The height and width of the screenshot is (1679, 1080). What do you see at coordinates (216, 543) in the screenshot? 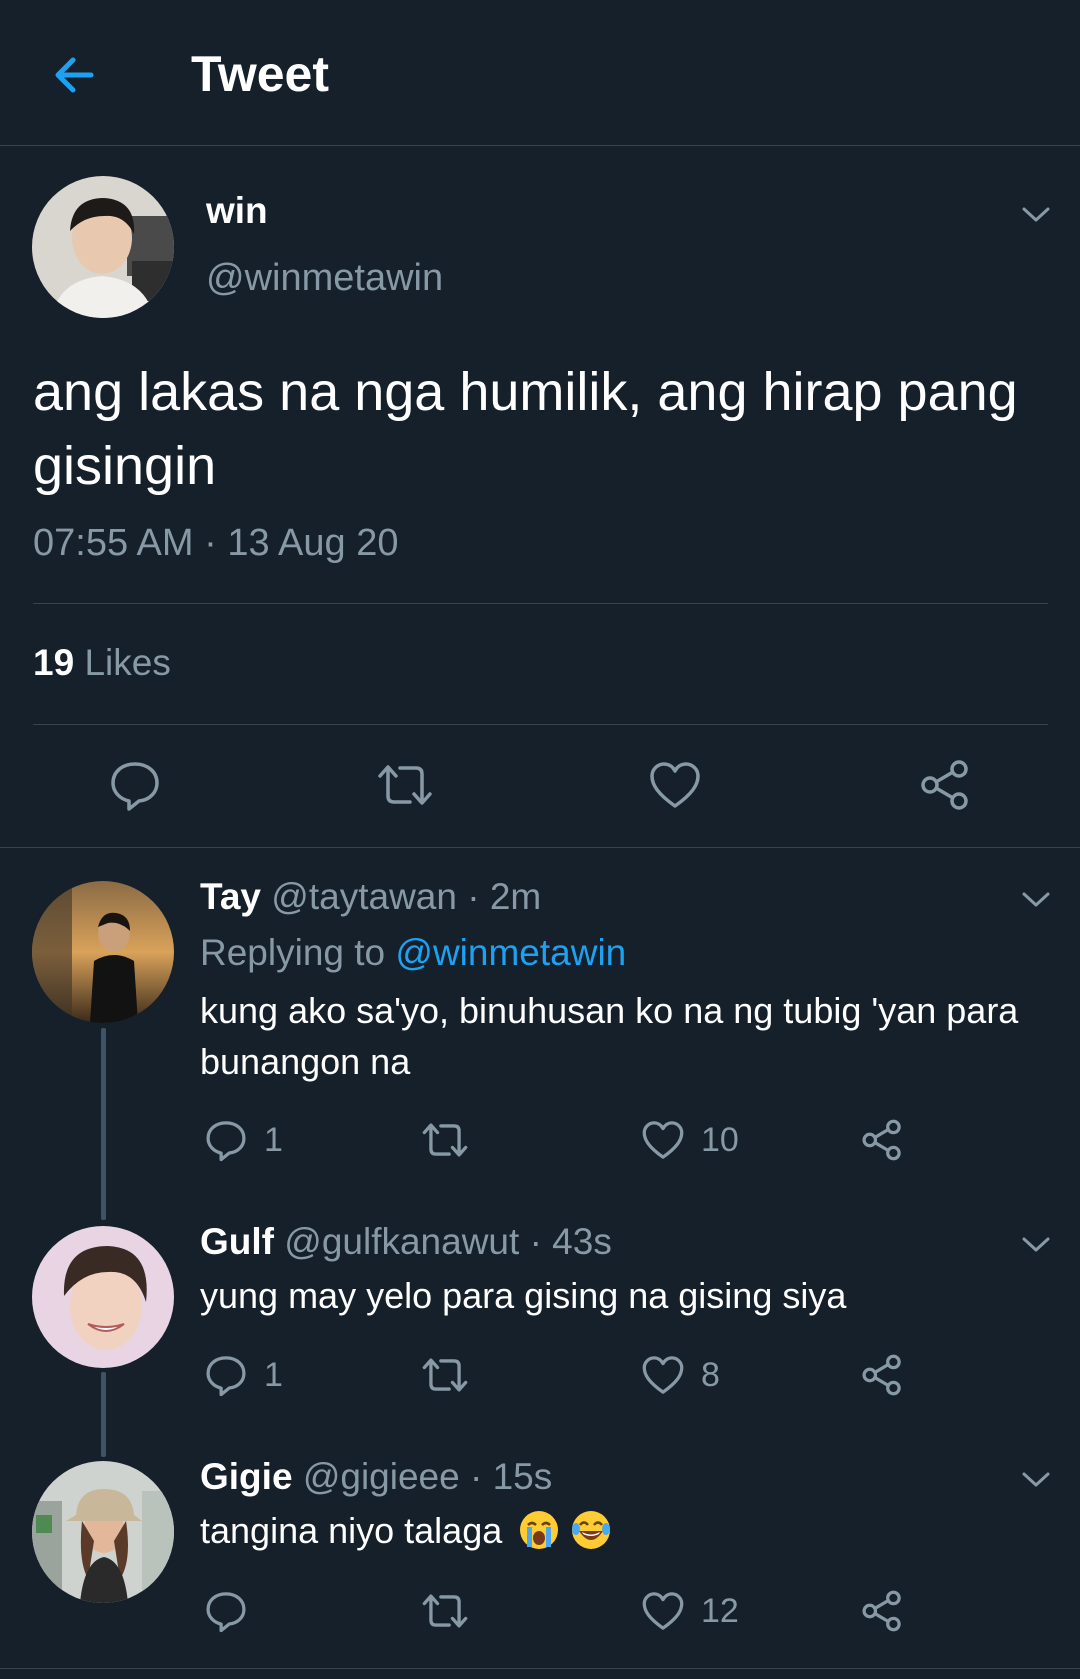
I see `tweet-timestamp: 07:55 AM · 13 Aug 20` at bounding box center [216, 543].